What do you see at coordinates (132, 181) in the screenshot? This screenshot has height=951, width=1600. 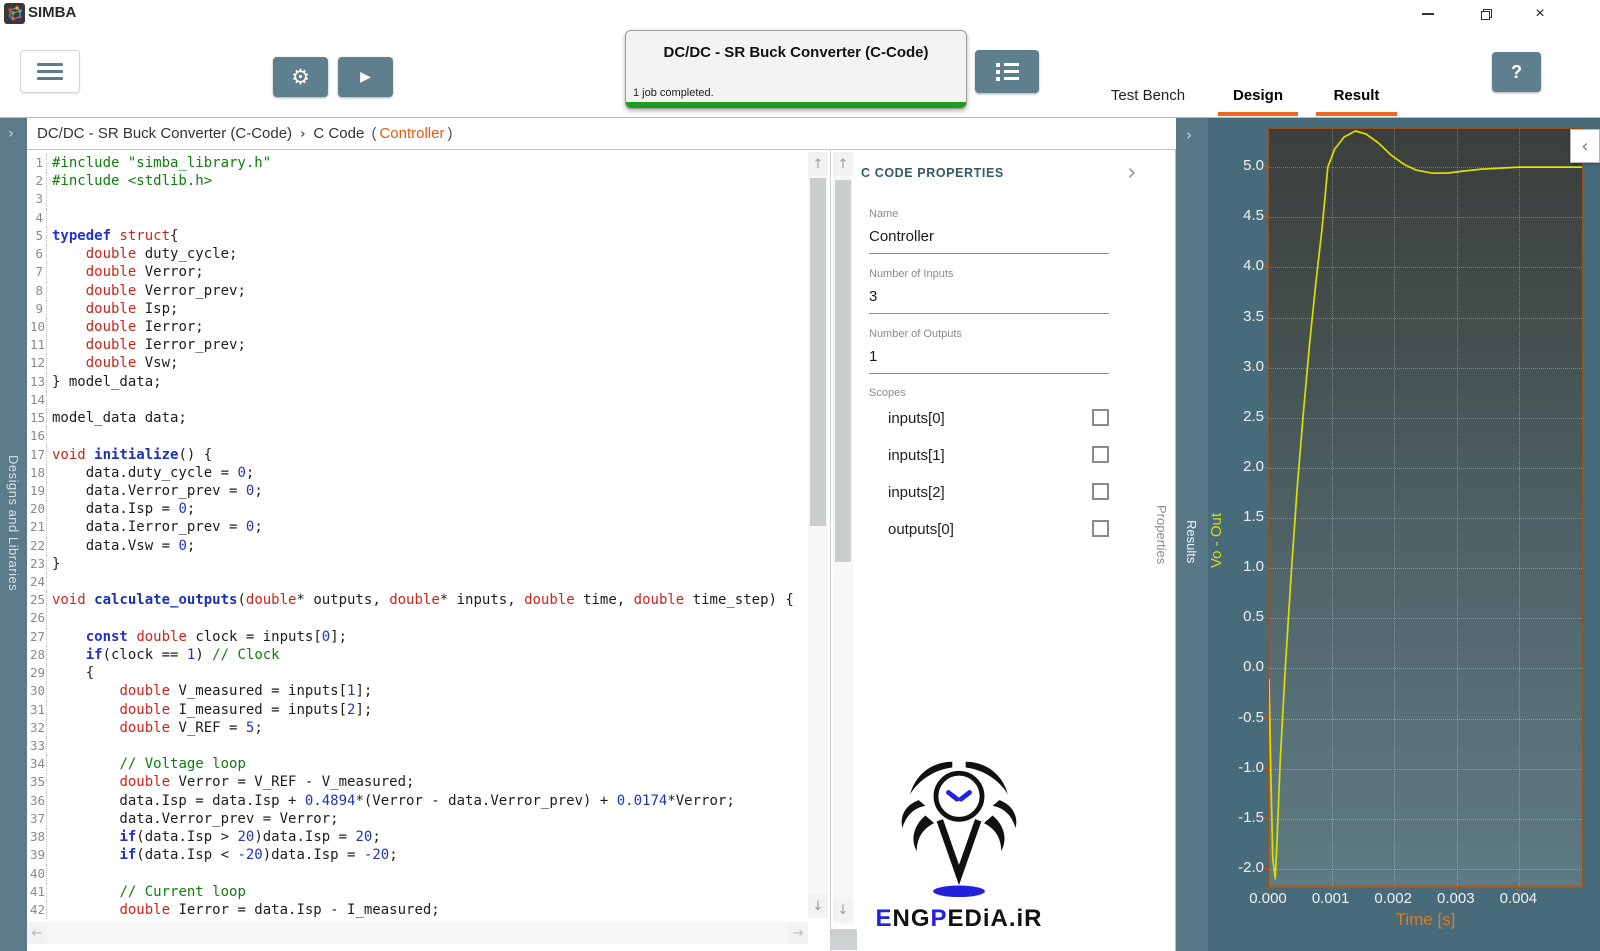 I see `code-token: #include <stdlib.h>` at bounding box center [132, 181].